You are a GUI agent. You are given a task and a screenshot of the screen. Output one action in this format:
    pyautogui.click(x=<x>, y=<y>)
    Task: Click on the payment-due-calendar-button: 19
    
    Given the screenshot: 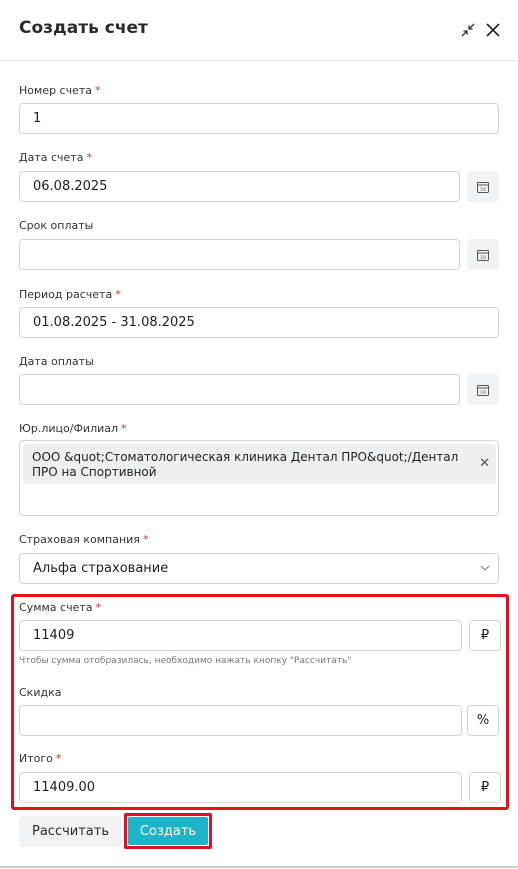 What is the action you would take?
    pyautogui.click(x=483, y=254)
    